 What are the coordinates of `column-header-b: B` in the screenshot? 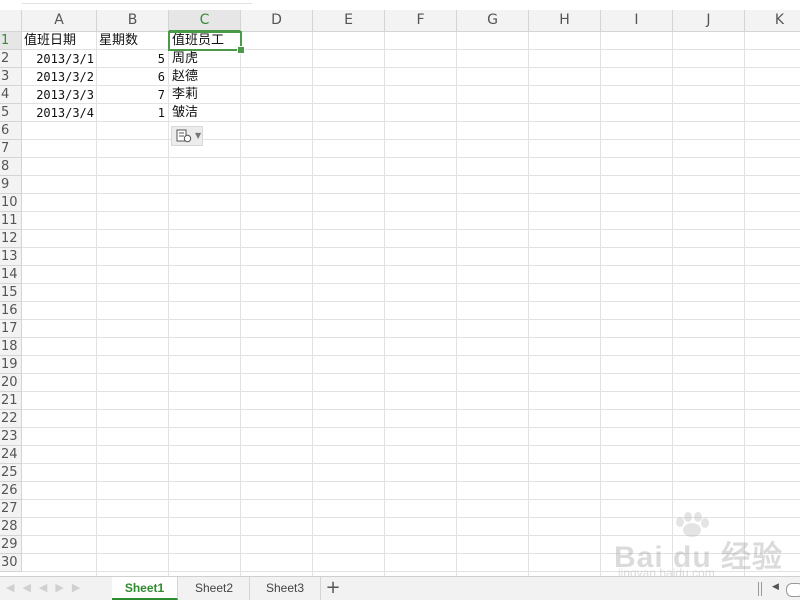 It's located at (133, 21).